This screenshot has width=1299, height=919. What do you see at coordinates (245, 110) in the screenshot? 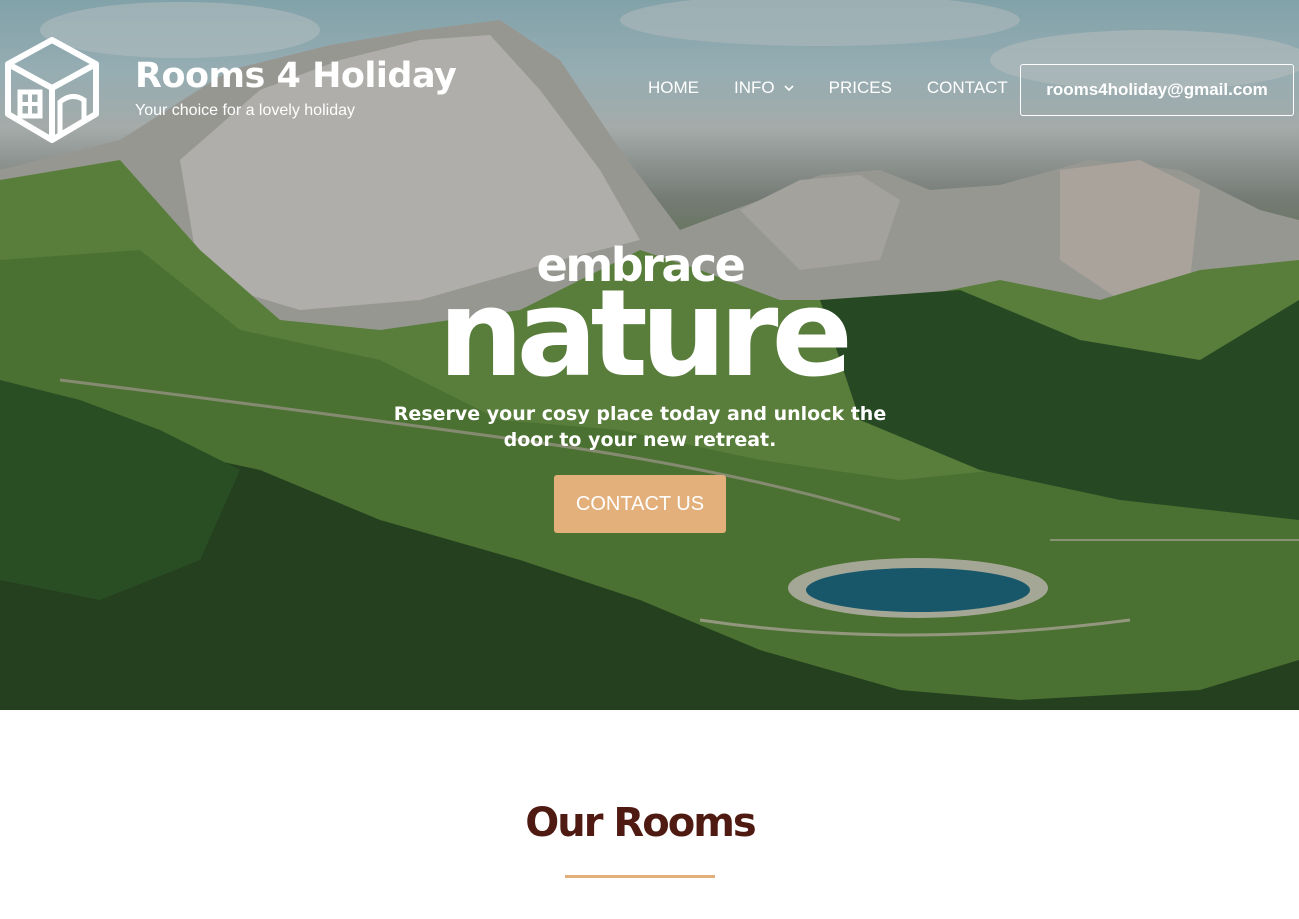
I see `site-tagline: Your choice for a lovely holiday` at bounding box center [245, 110].